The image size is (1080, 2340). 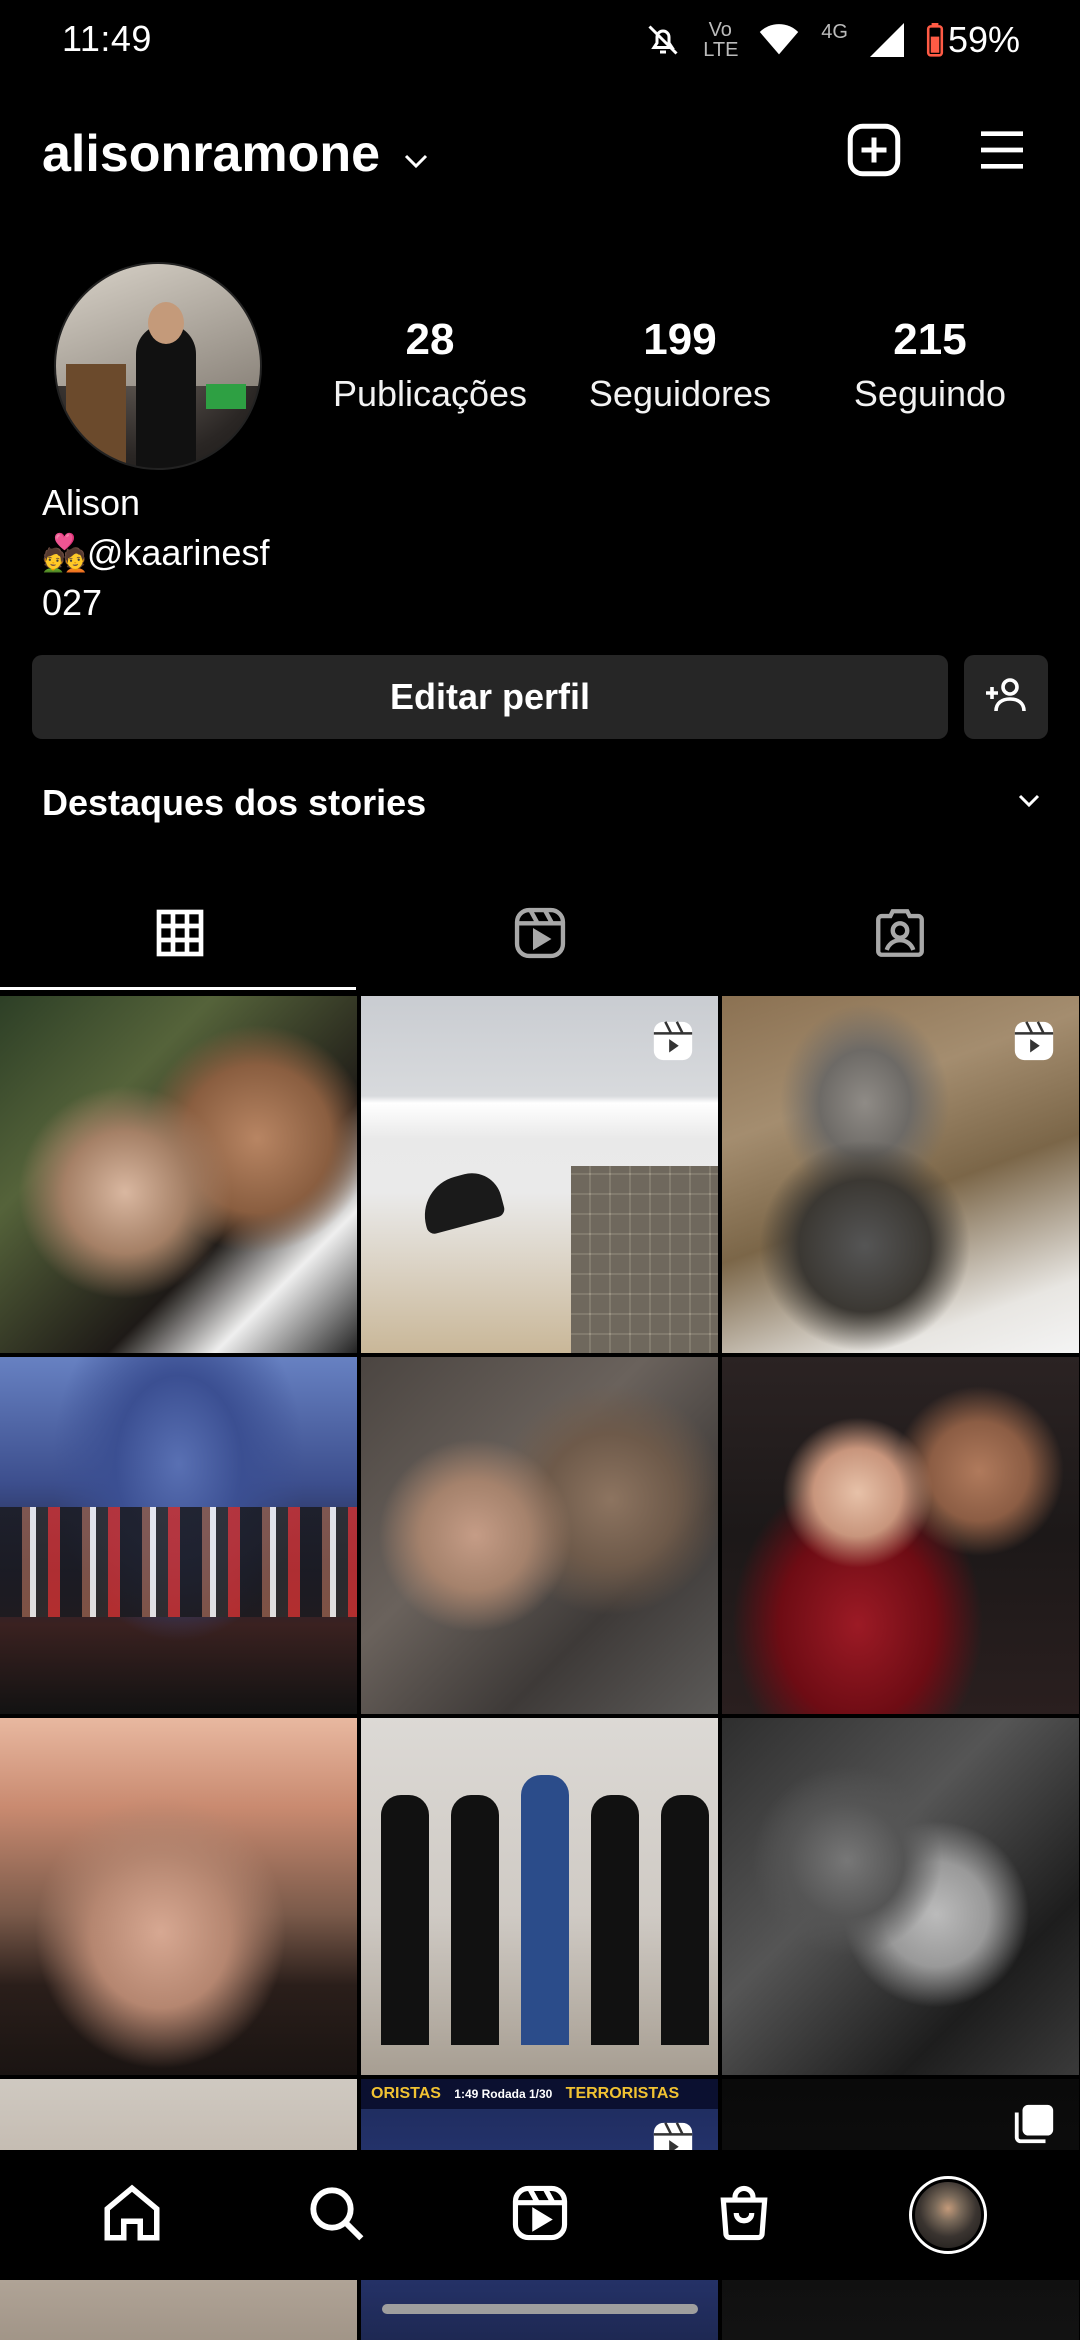 I want to click on status-bar: 11:49 Vo LTE 4G 59%, so click(x=540, y=40).